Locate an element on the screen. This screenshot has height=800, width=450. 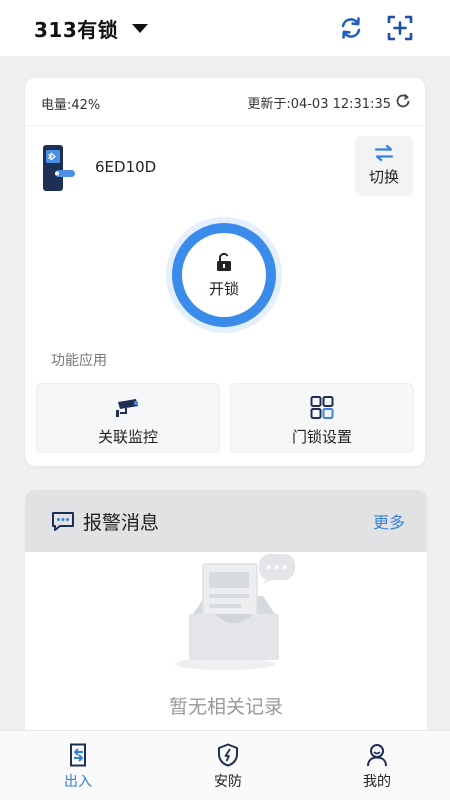
refresh-status-icon is located at coordinates (403, 101).